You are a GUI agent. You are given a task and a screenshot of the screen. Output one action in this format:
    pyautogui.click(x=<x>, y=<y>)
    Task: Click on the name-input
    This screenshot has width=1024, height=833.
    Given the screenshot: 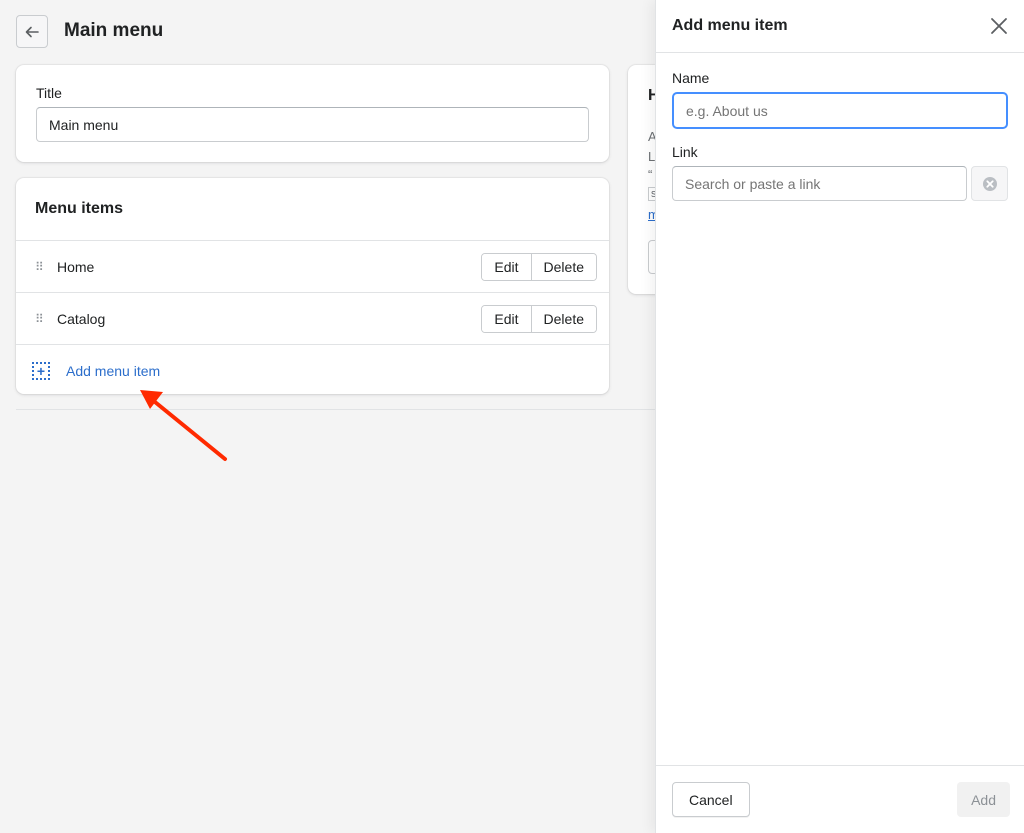 What is the action you would take?
    pyautogui.click(x=840, y=110)
    